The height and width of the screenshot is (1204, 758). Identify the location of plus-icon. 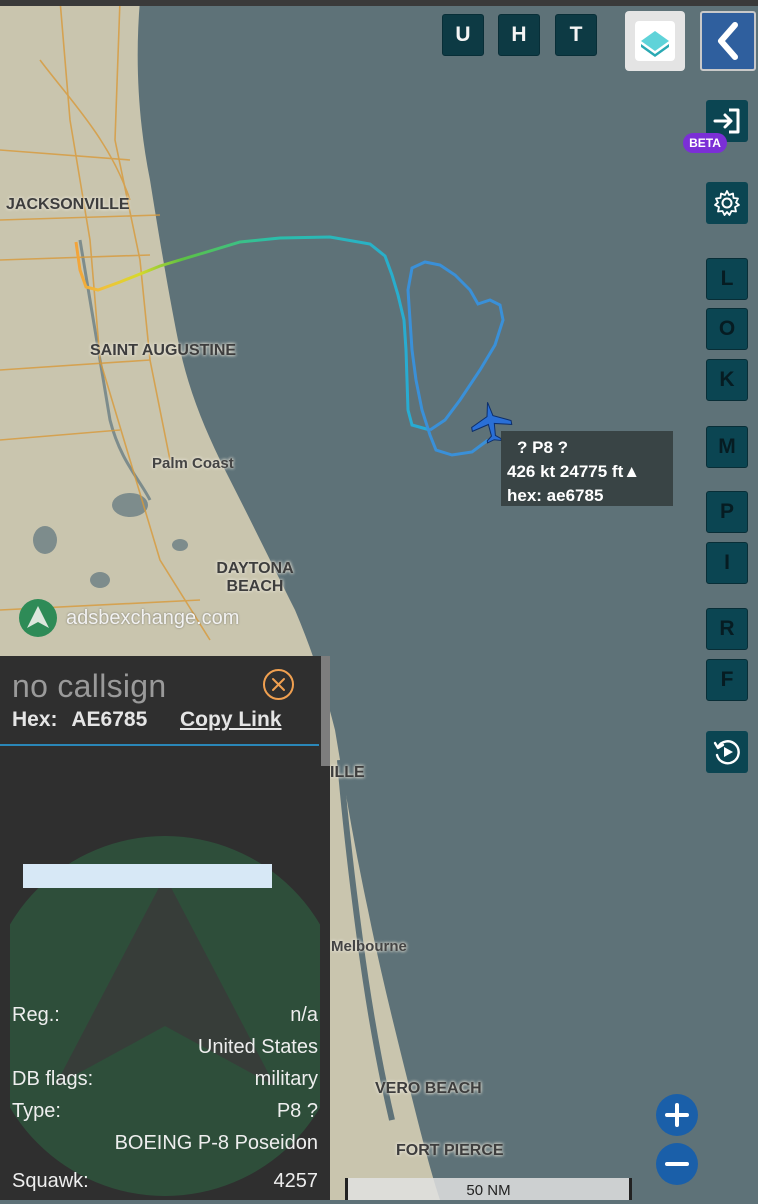
(677, 1115).